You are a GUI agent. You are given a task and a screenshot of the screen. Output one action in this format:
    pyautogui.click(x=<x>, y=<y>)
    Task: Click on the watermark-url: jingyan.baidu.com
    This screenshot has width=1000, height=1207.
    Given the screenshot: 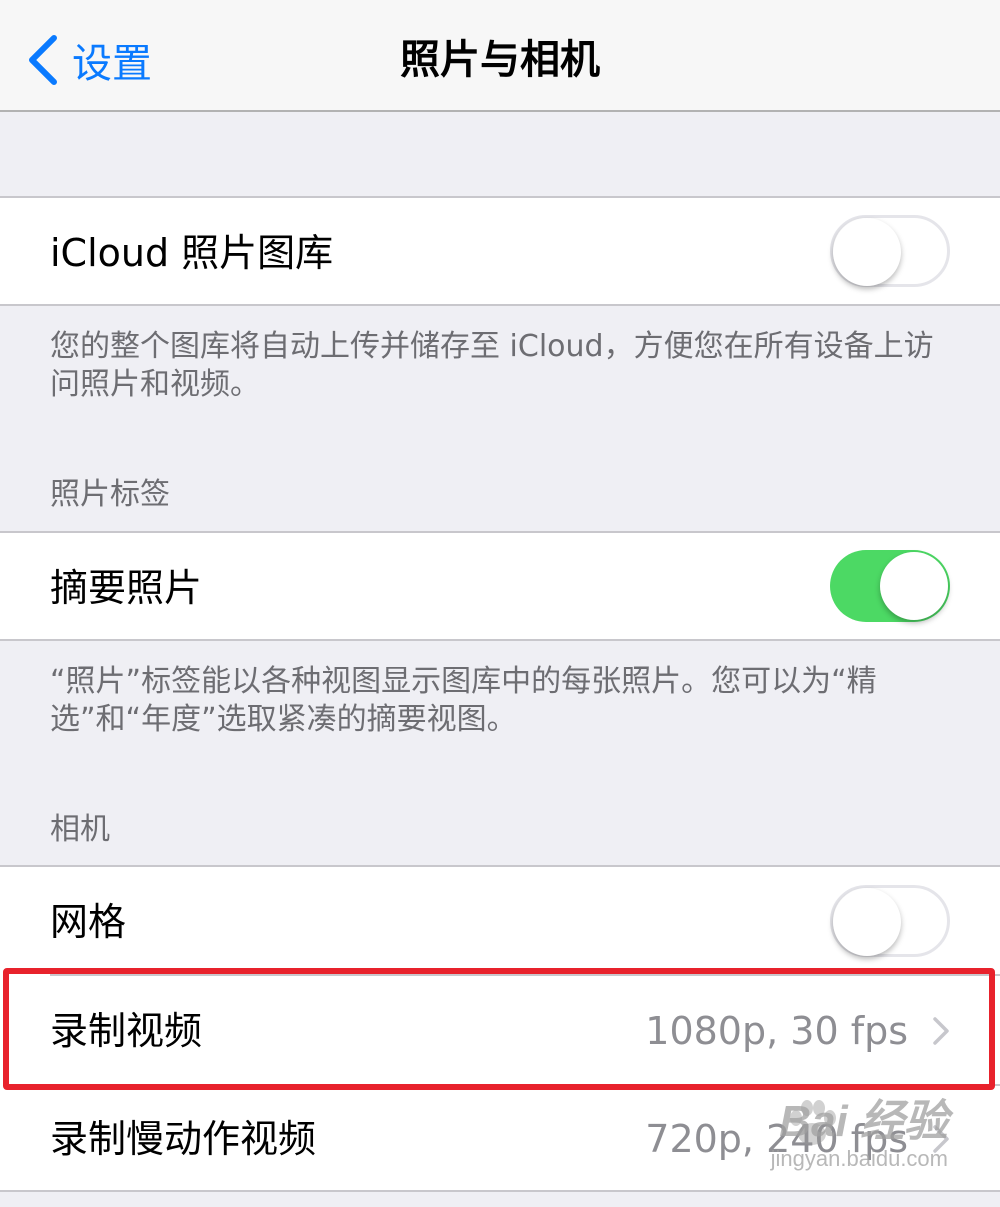 What is the action you would take?
    pyautogui.click(x=859, y=1158)
    